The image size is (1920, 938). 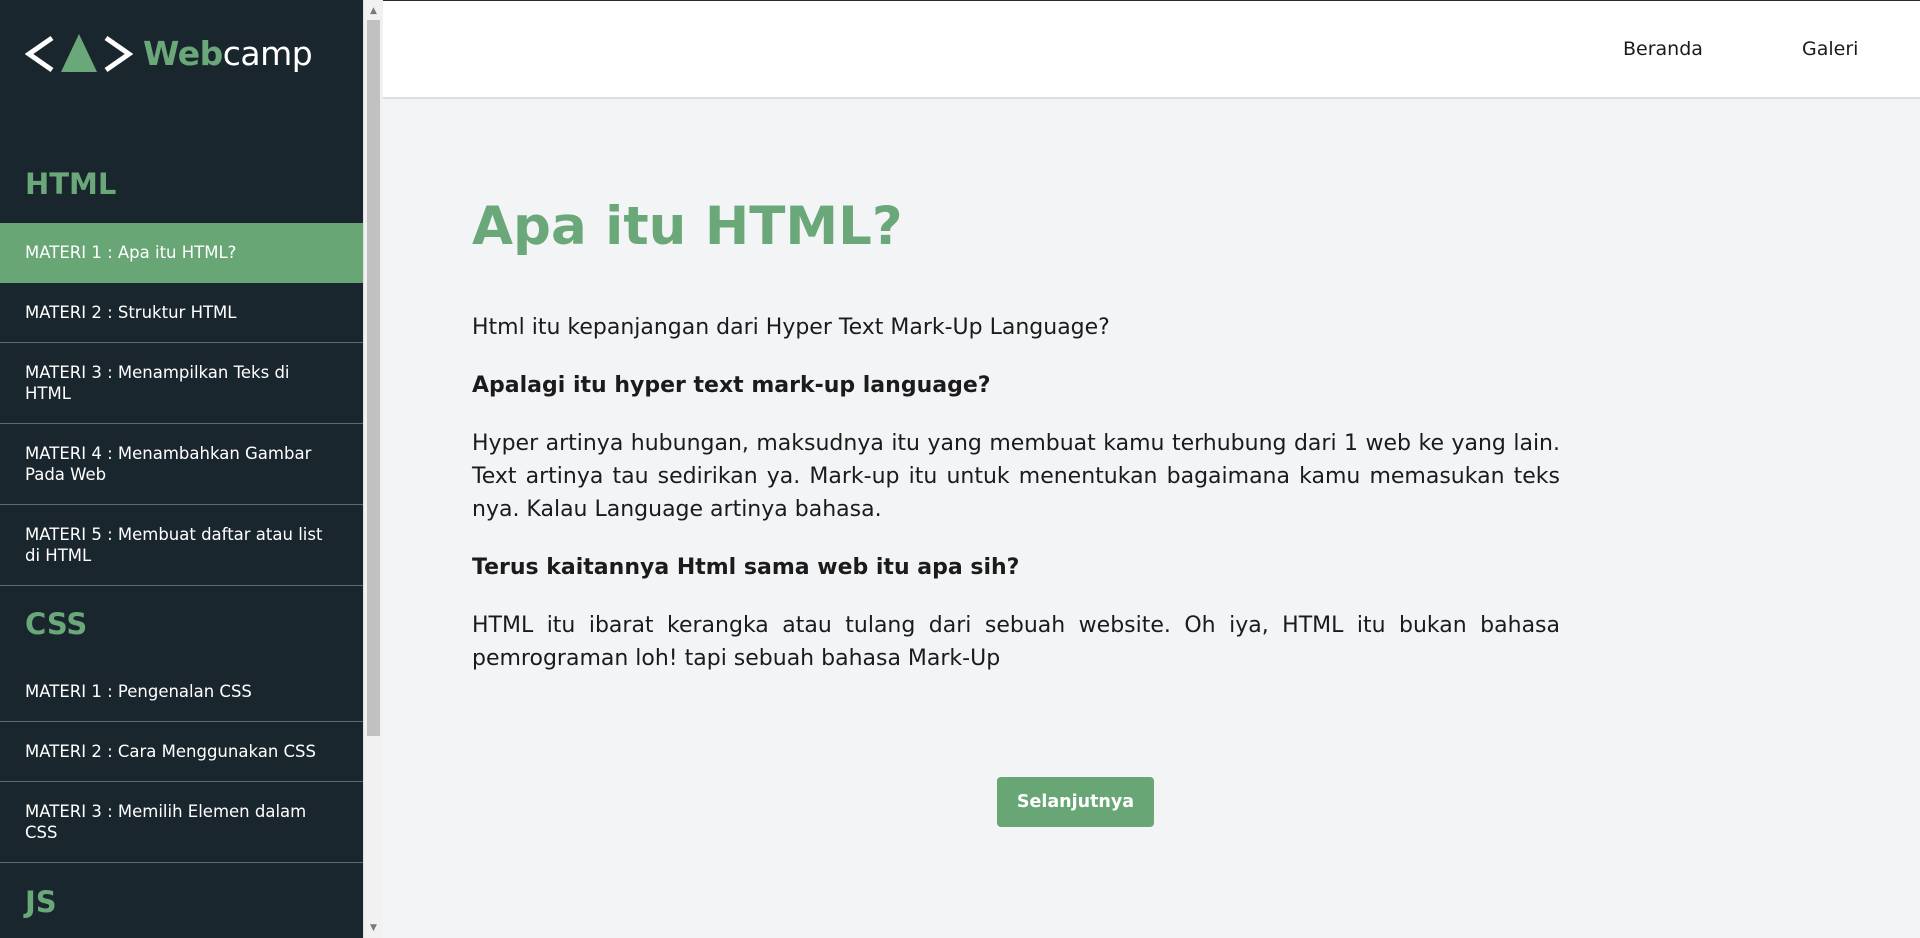 What do you see at coordinates (183, 53) in the screenshot?
I see `brand-name-web: Web` at bounding box center [183, 53].